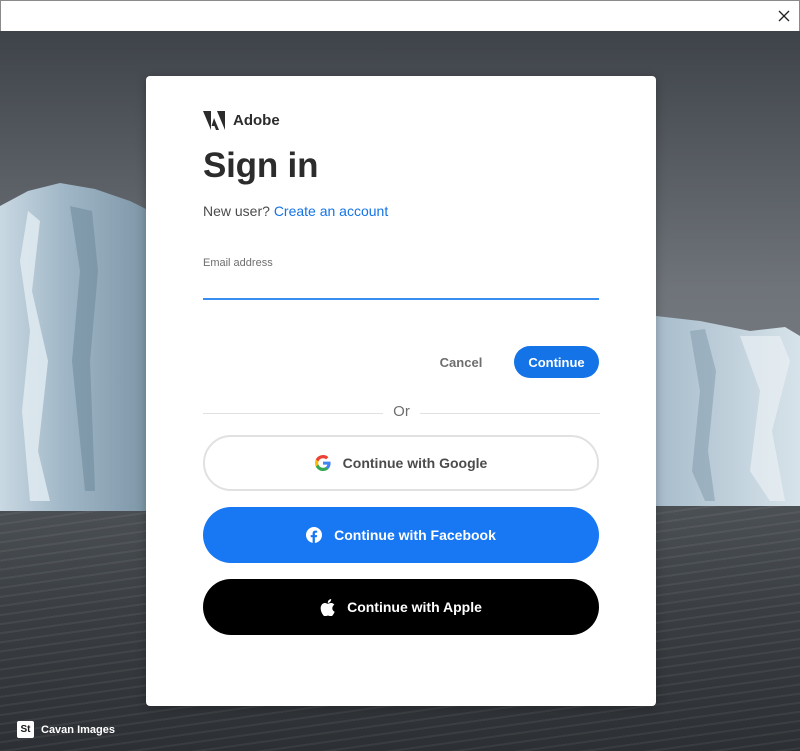  What do you see at coordinates (461, 362) in the screenshot?
I see `cancel-button: Cancel` at bounding box center [461, 362].